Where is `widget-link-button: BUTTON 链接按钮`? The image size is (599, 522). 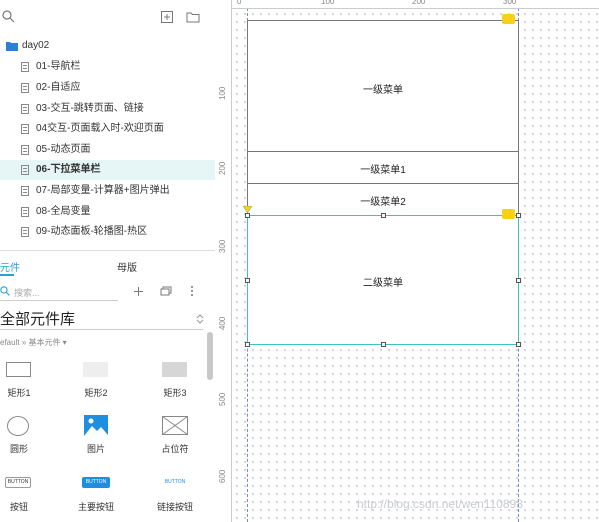
widget-link-button: BUTTON 链接按钮 is located at coordinates (175, 494).